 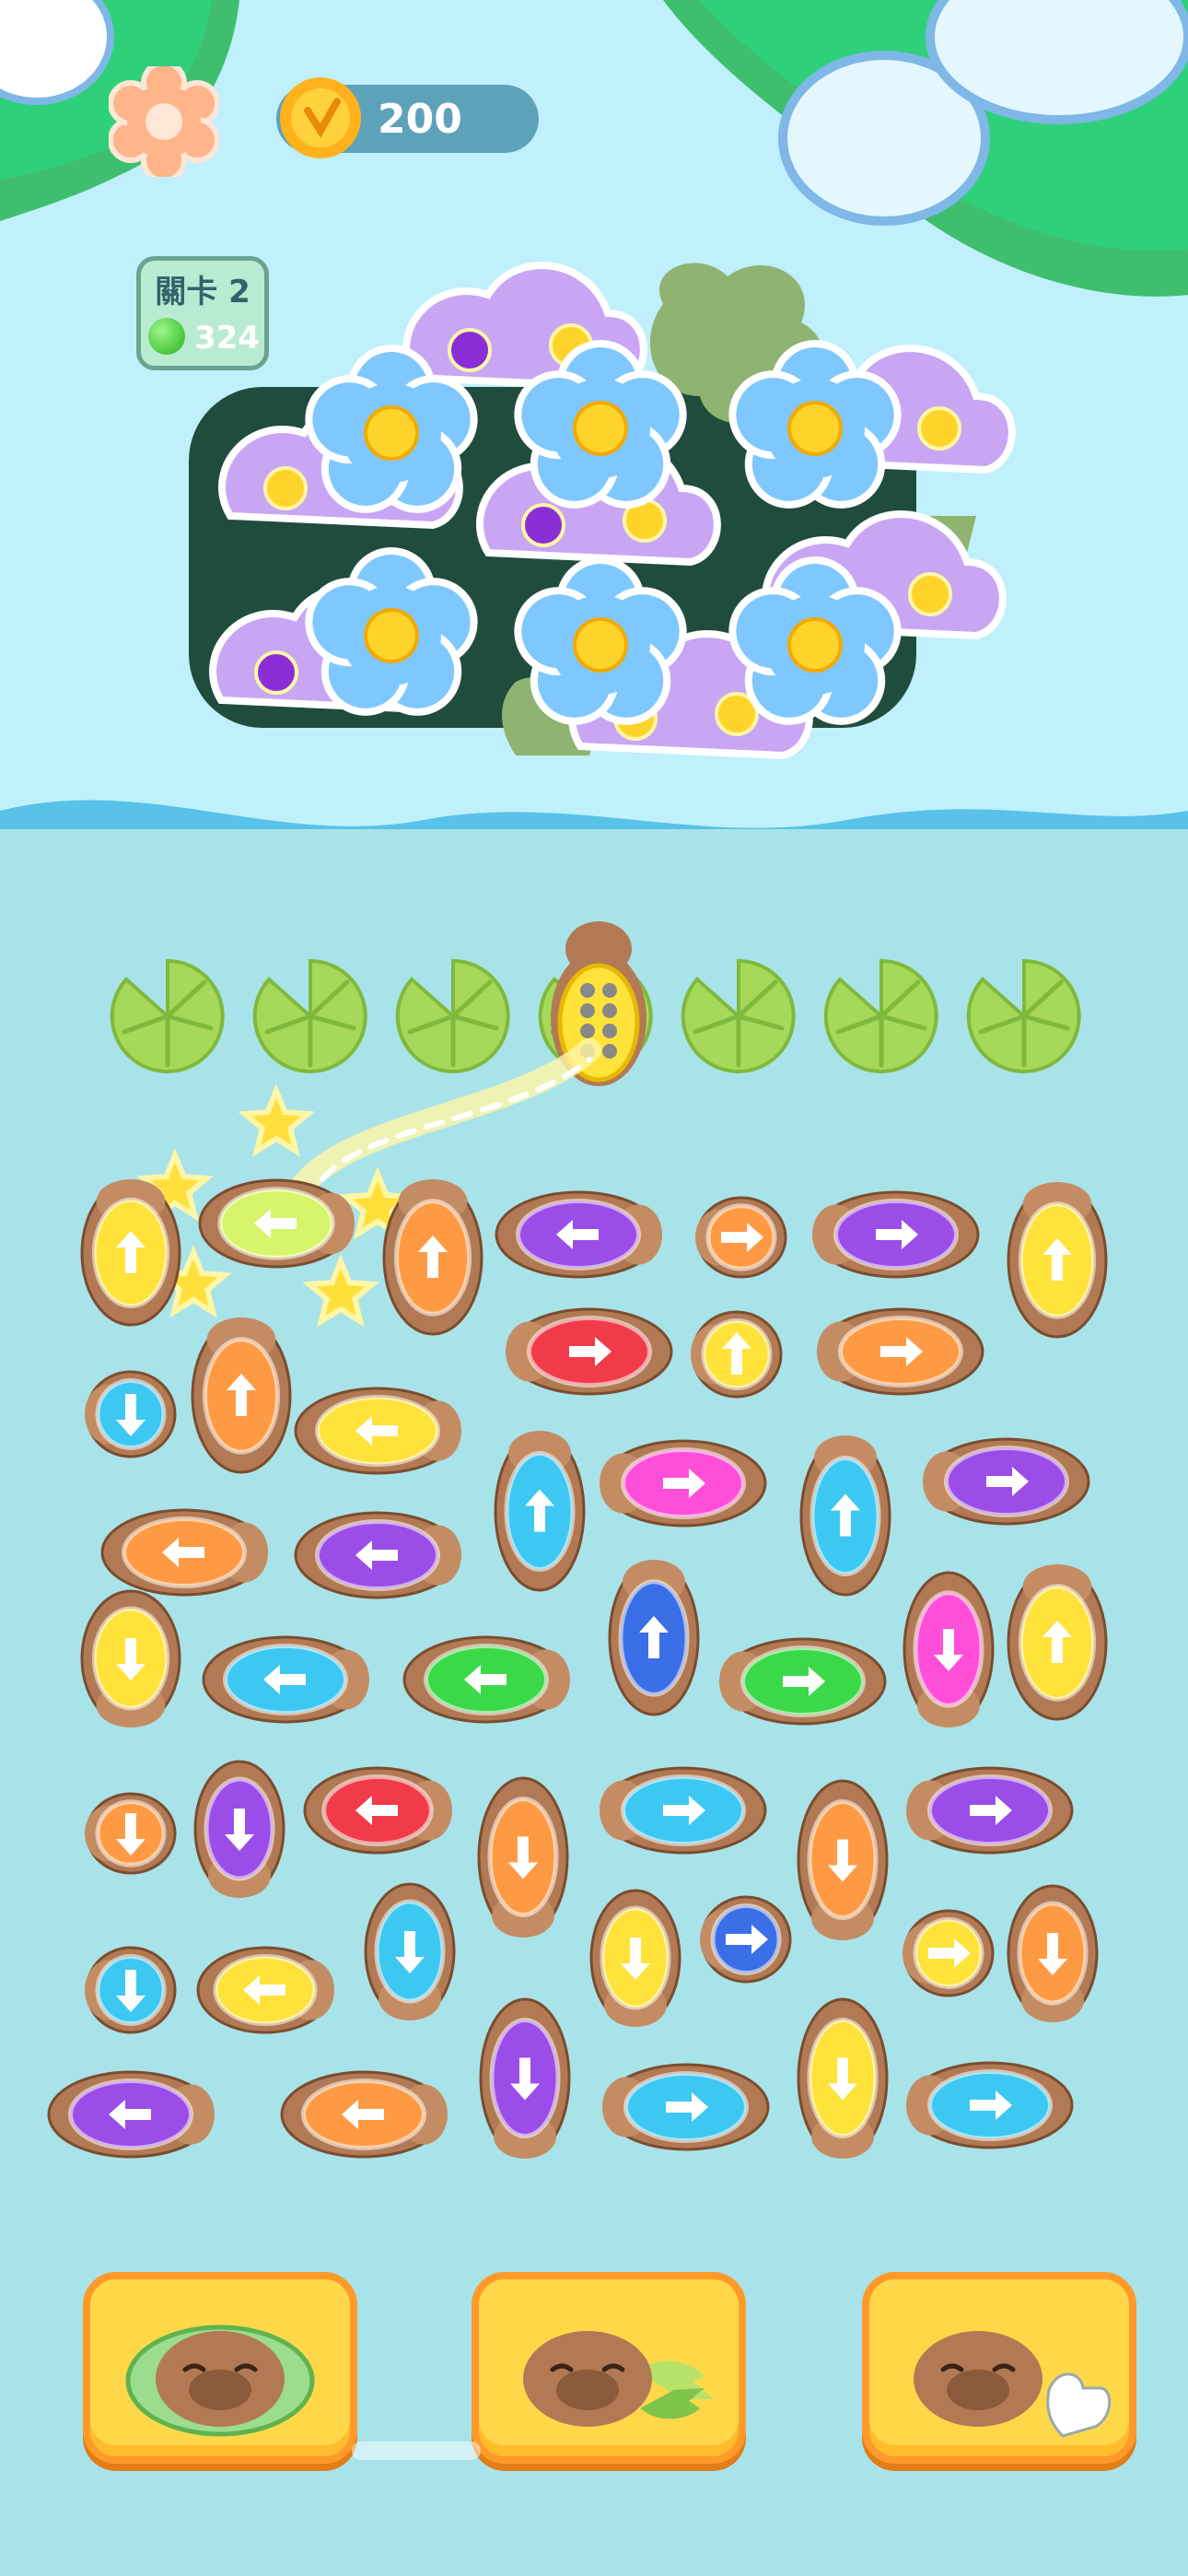 I want to click on home-indicator, so click(x=416, y=2450).